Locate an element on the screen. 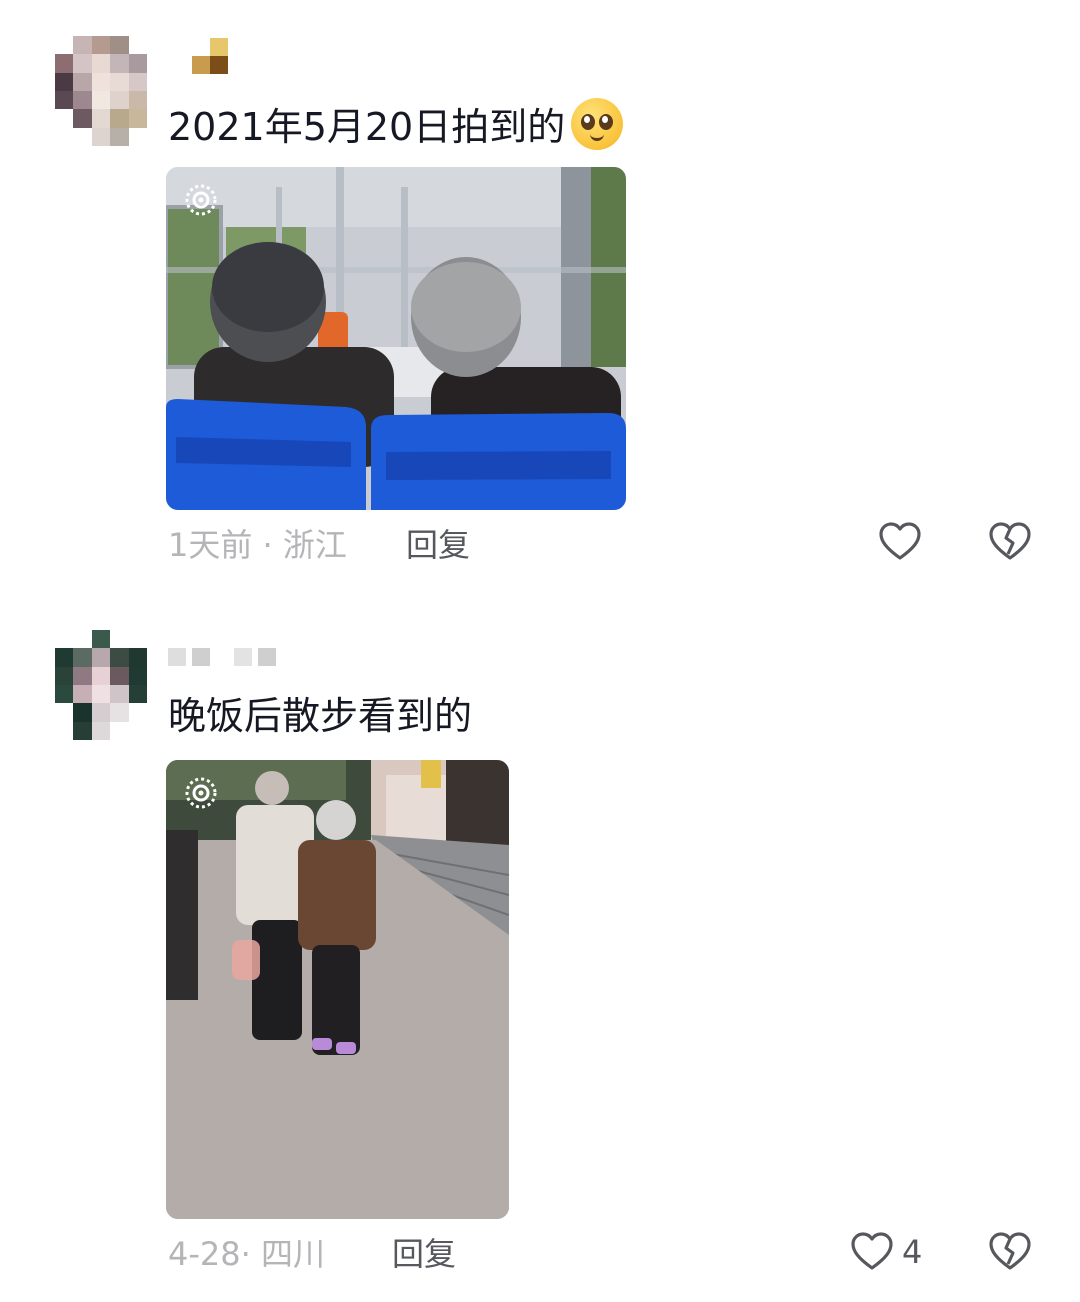 Image resolution: width=1080 pixels, height=1302 pixels. pleading-face-emoji-icon is located at coordinates (597, 124).